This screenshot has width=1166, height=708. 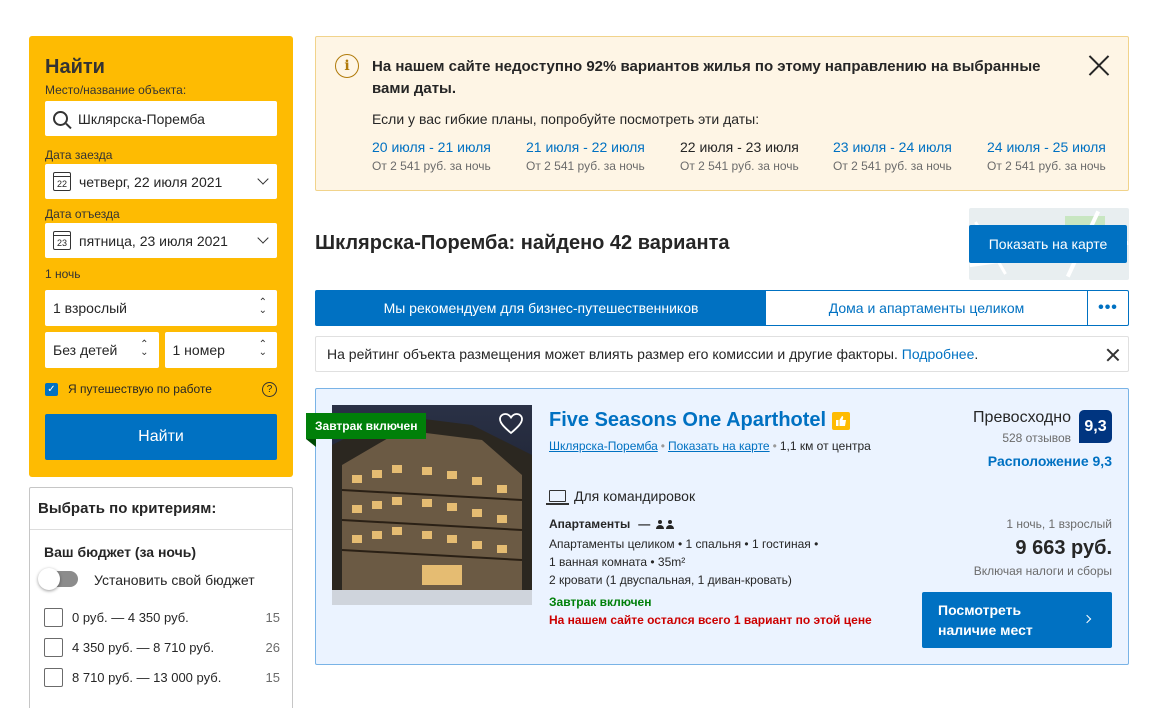 What do you see at coordinates (141, 118) in the screenshot?
I see `destination-value: Шклярска-Поремба` at bounding box center [141, 118].